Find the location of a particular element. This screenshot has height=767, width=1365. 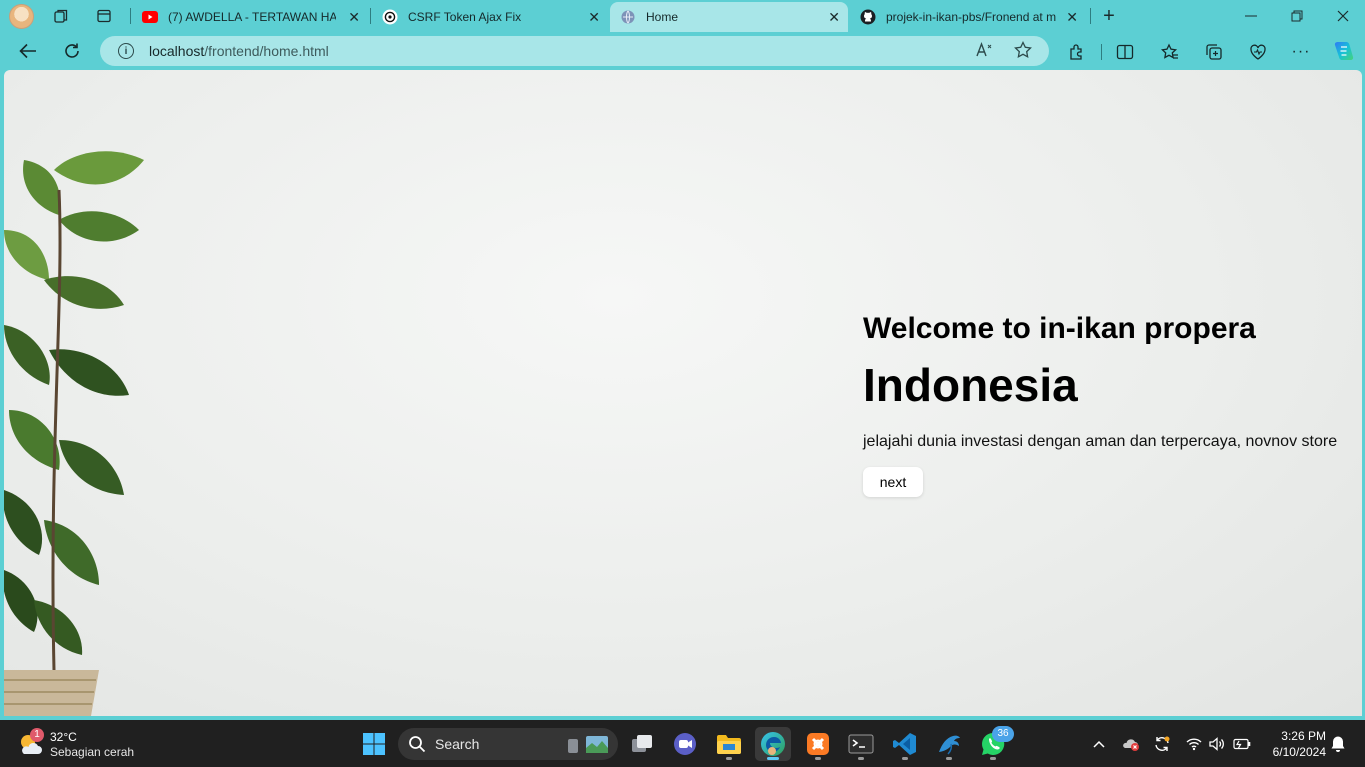

refresh-icon is located at coordinates (72, 51).